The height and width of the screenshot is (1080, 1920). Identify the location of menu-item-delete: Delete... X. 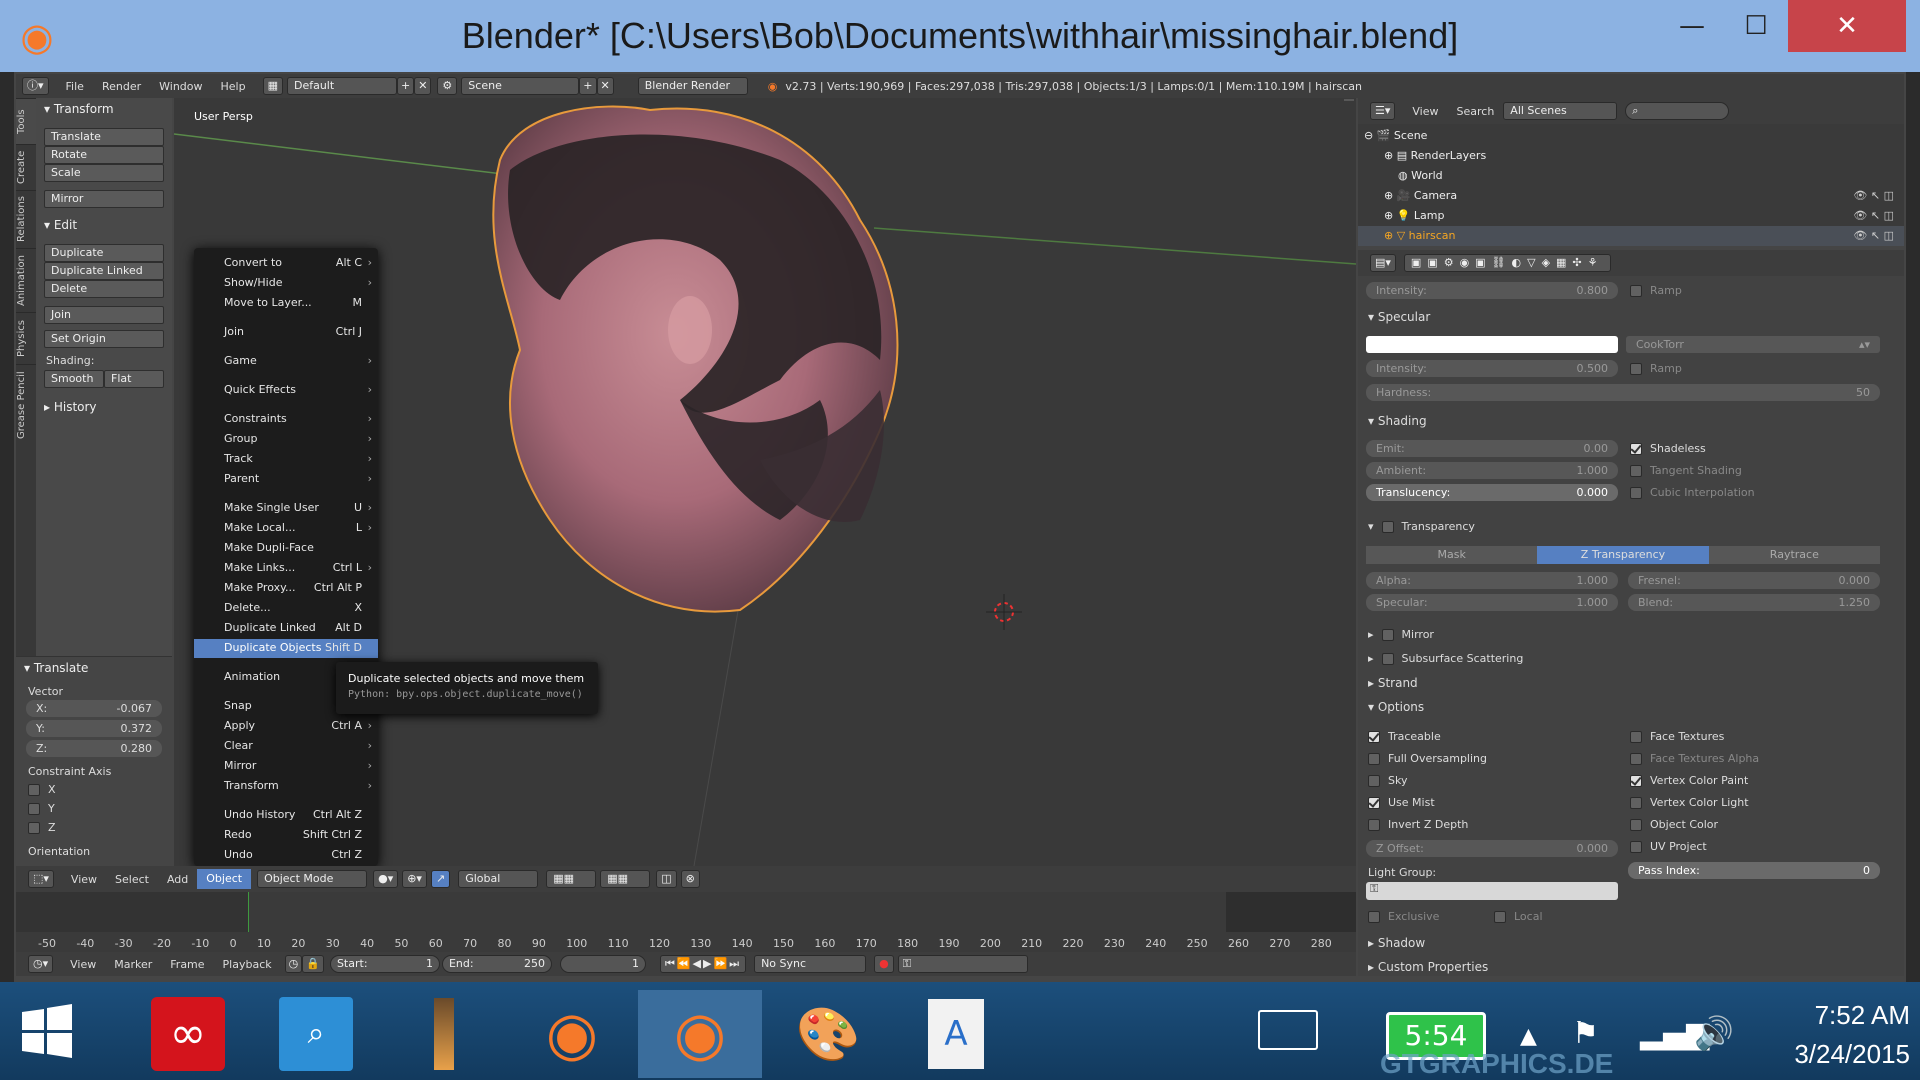
(298, 608).